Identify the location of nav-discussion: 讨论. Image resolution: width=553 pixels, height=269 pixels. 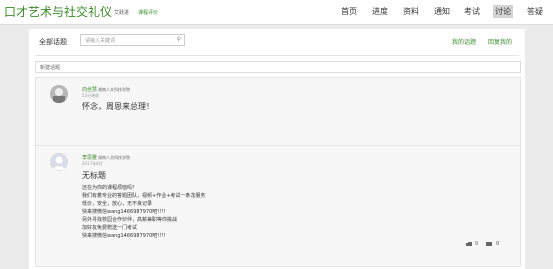
(503, 11).